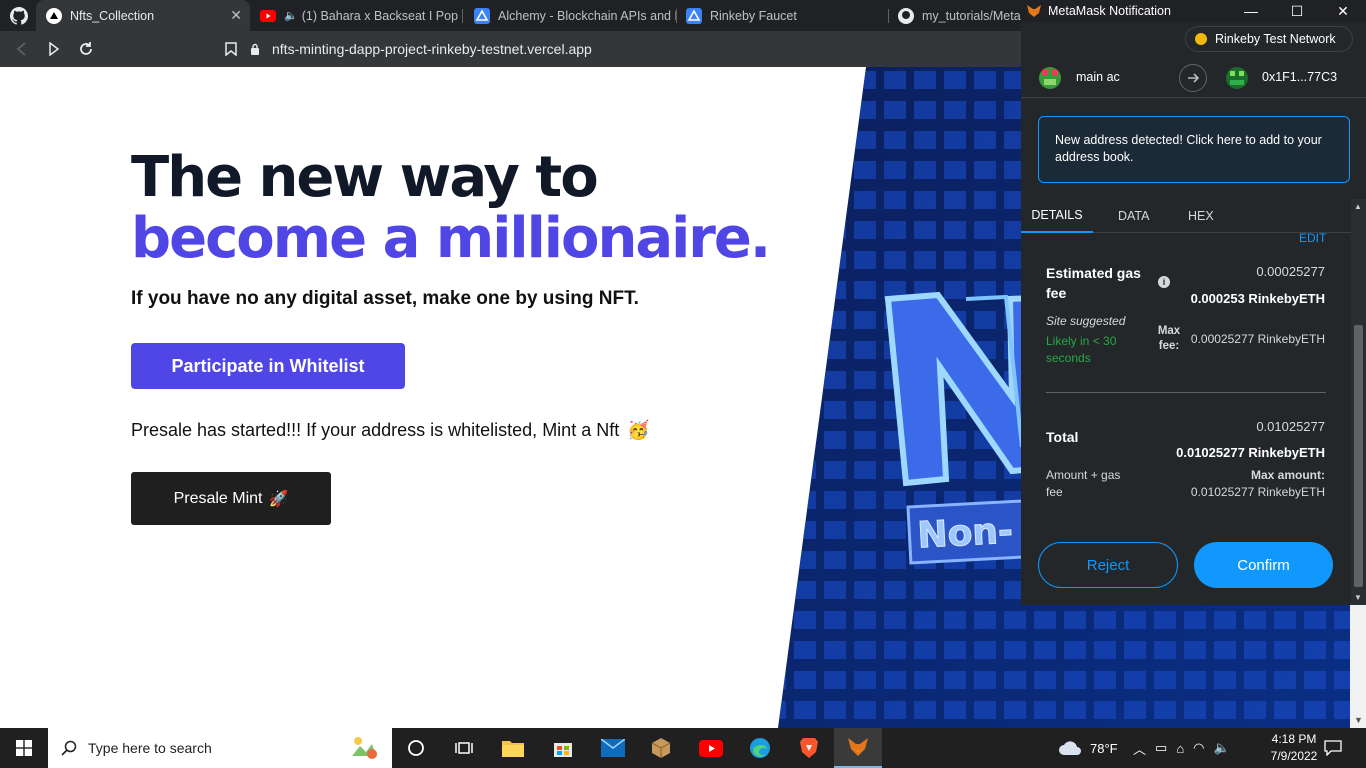 This screenshot has width=1366, height=768. Describe the element at coordinates (1186, 392) in the screenshot. I see `section-divider` at that location.